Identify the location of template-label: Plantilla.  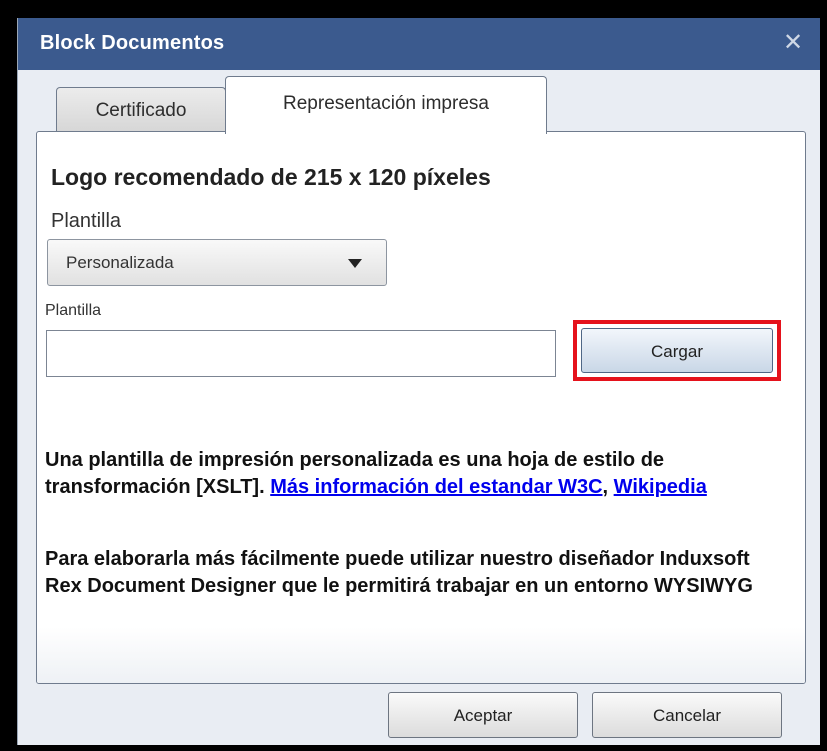
(86, 221).